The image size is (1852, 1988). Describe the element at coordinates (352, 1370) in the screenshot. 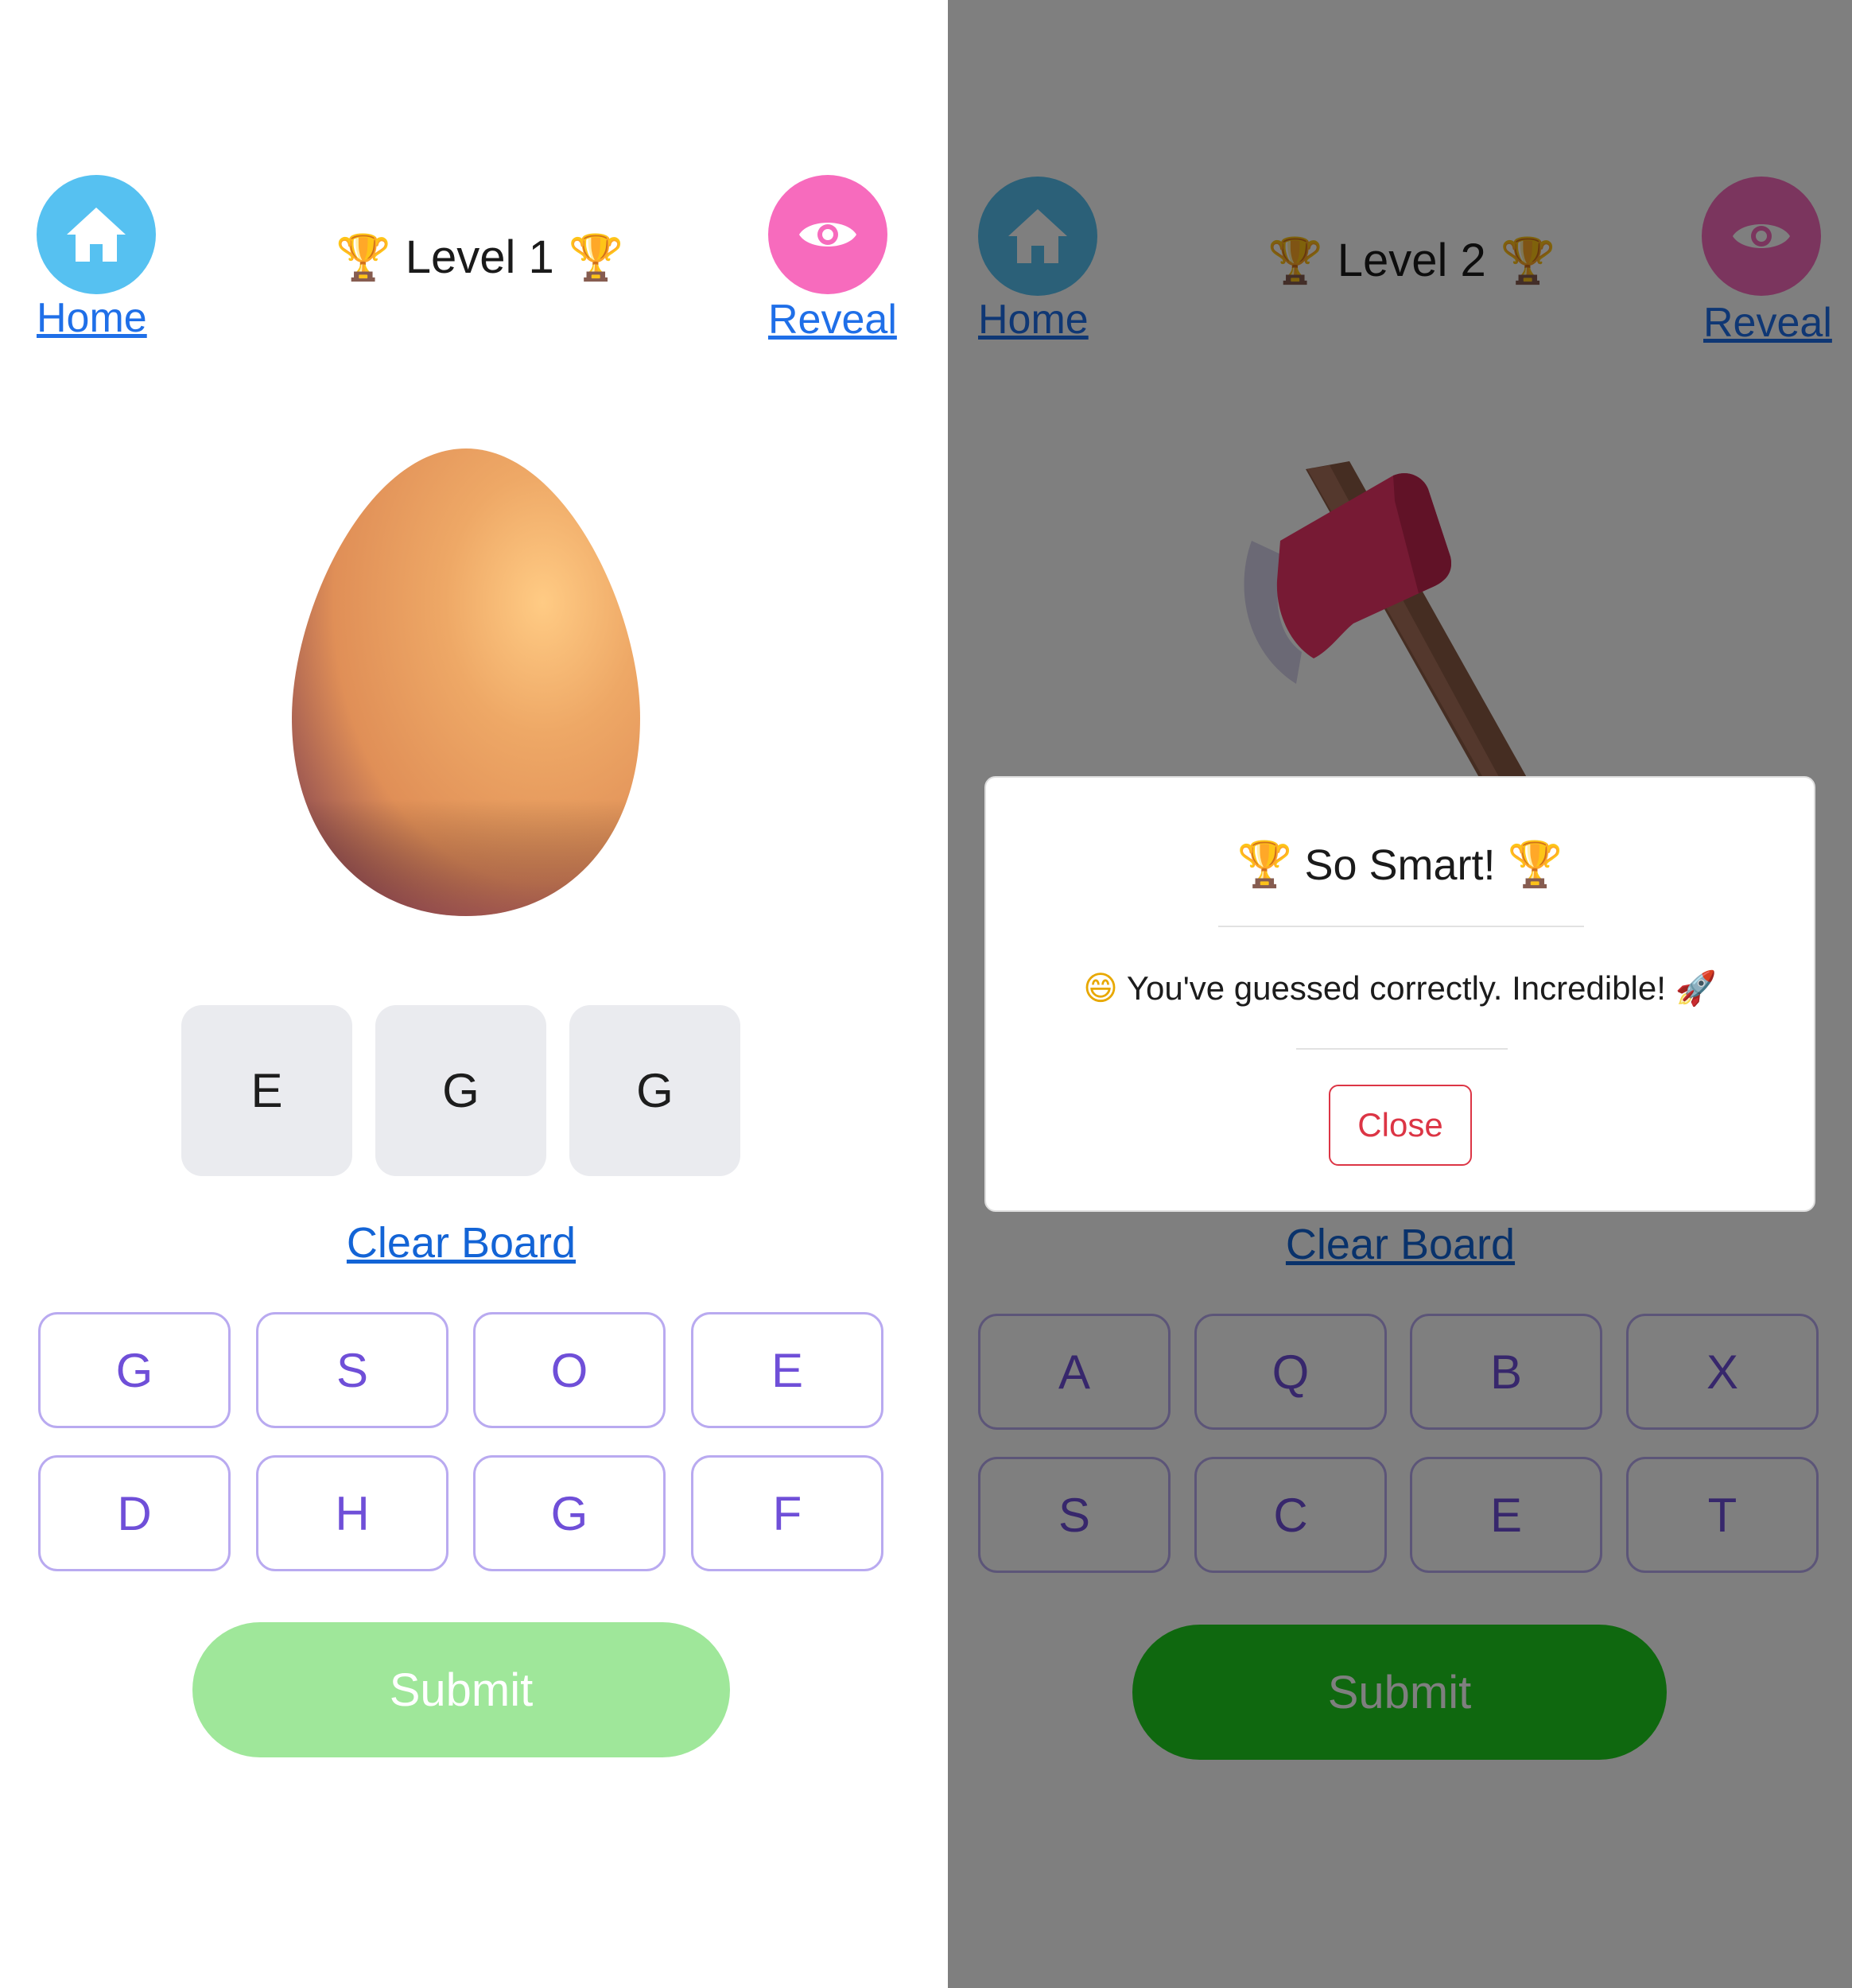

I see `letter-button: S` at that location.